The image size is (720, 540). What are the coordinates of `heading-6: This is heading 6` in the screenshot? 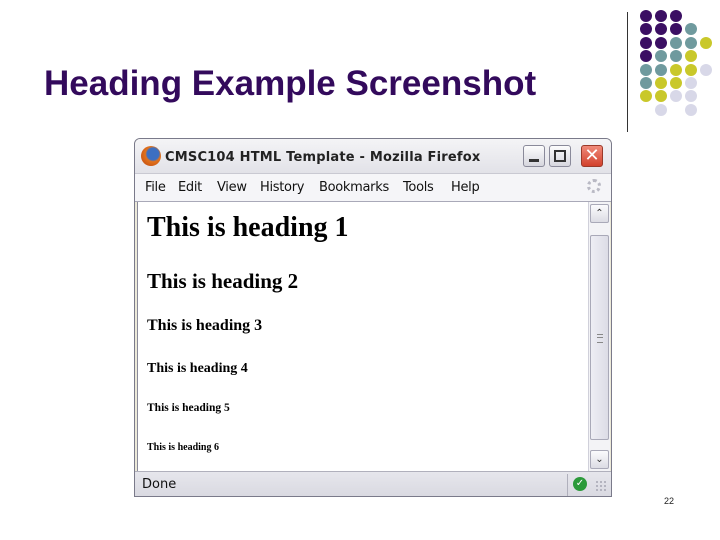 It's located at (183, 447).